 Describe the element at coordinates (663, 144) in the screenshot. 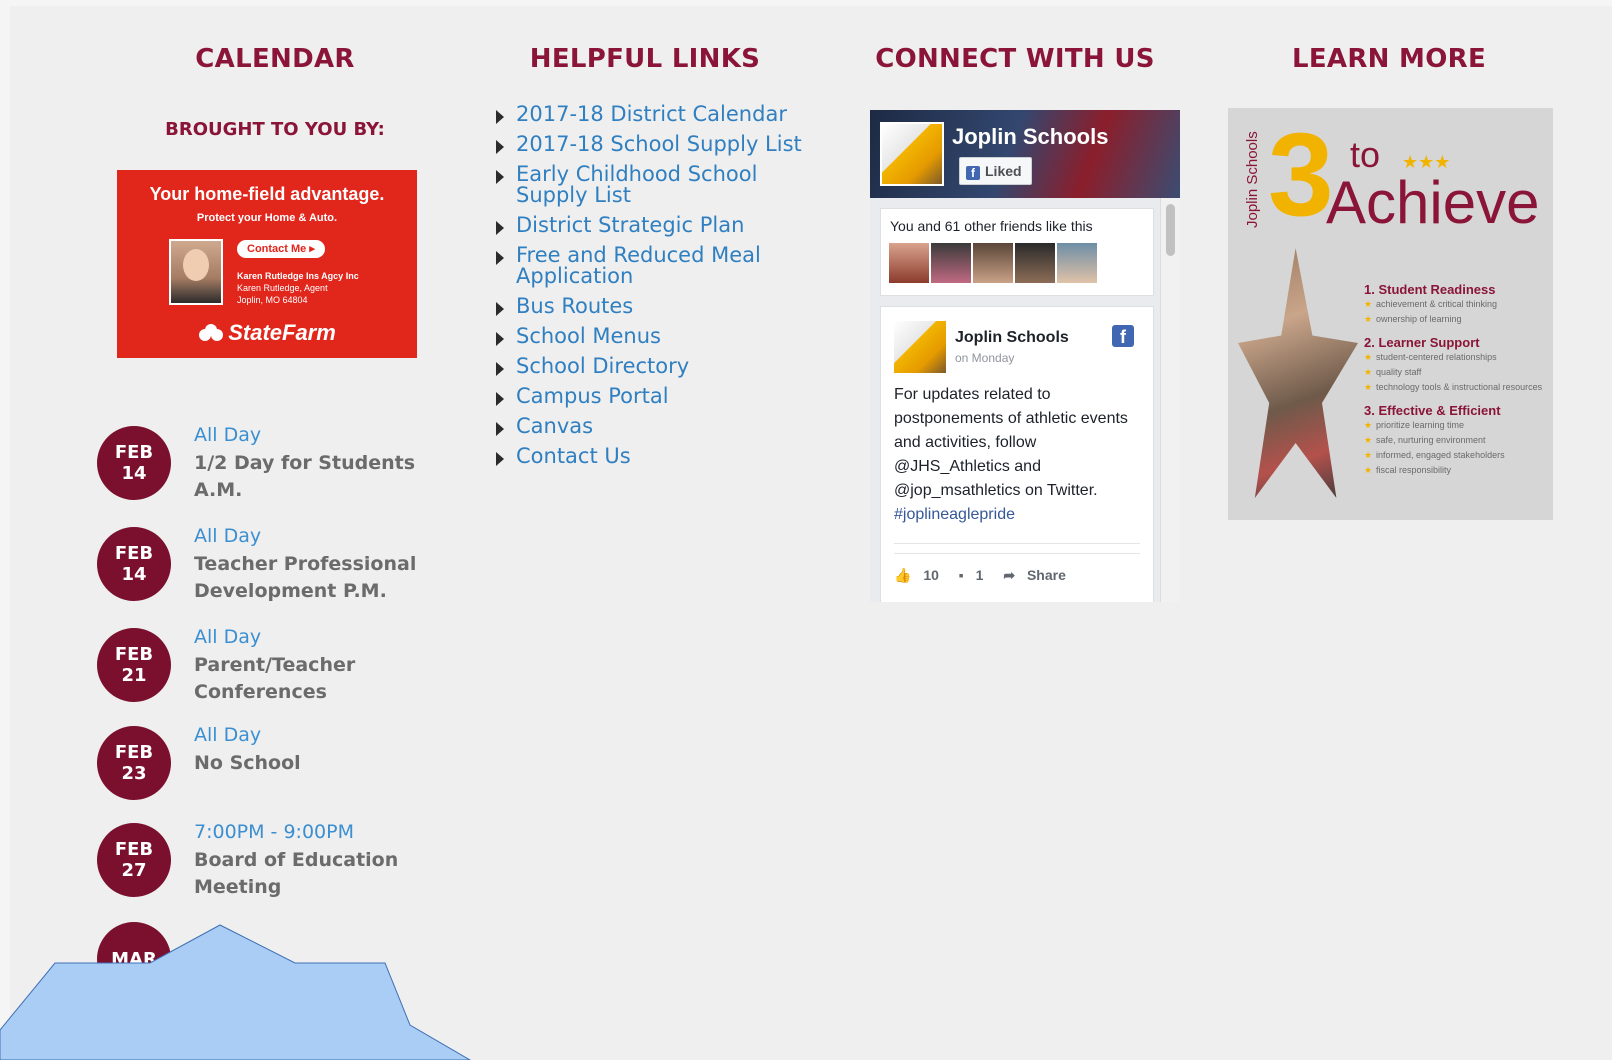

I see `helpful-link: 2017-18 School Supply List` at that location.